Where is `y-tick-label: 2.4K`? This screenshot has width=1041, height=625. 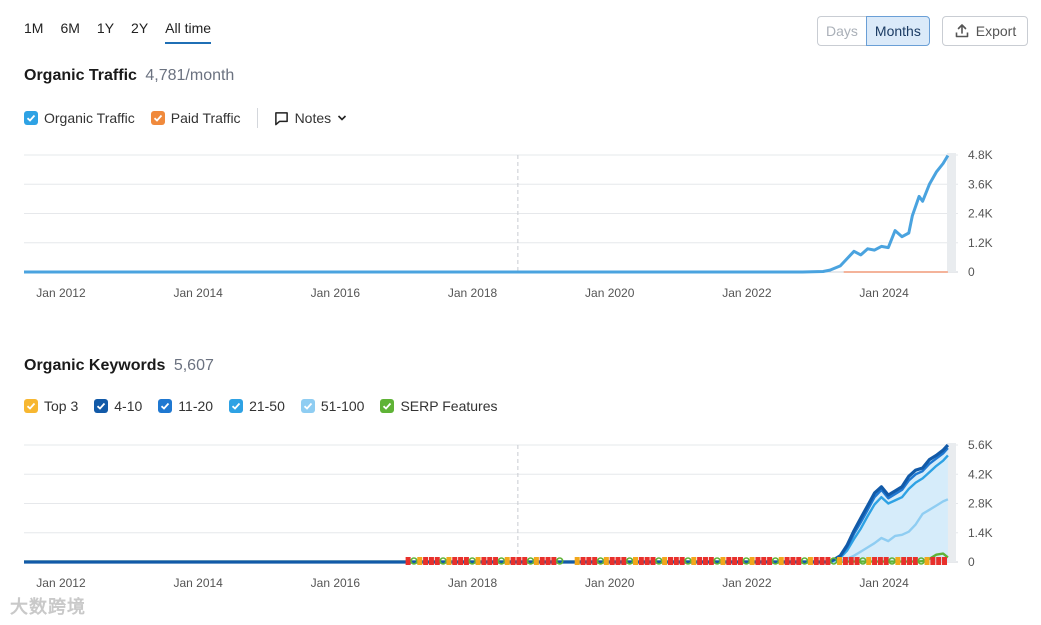
y-tick-label: 2.4K is located at coordinates (980, 214).